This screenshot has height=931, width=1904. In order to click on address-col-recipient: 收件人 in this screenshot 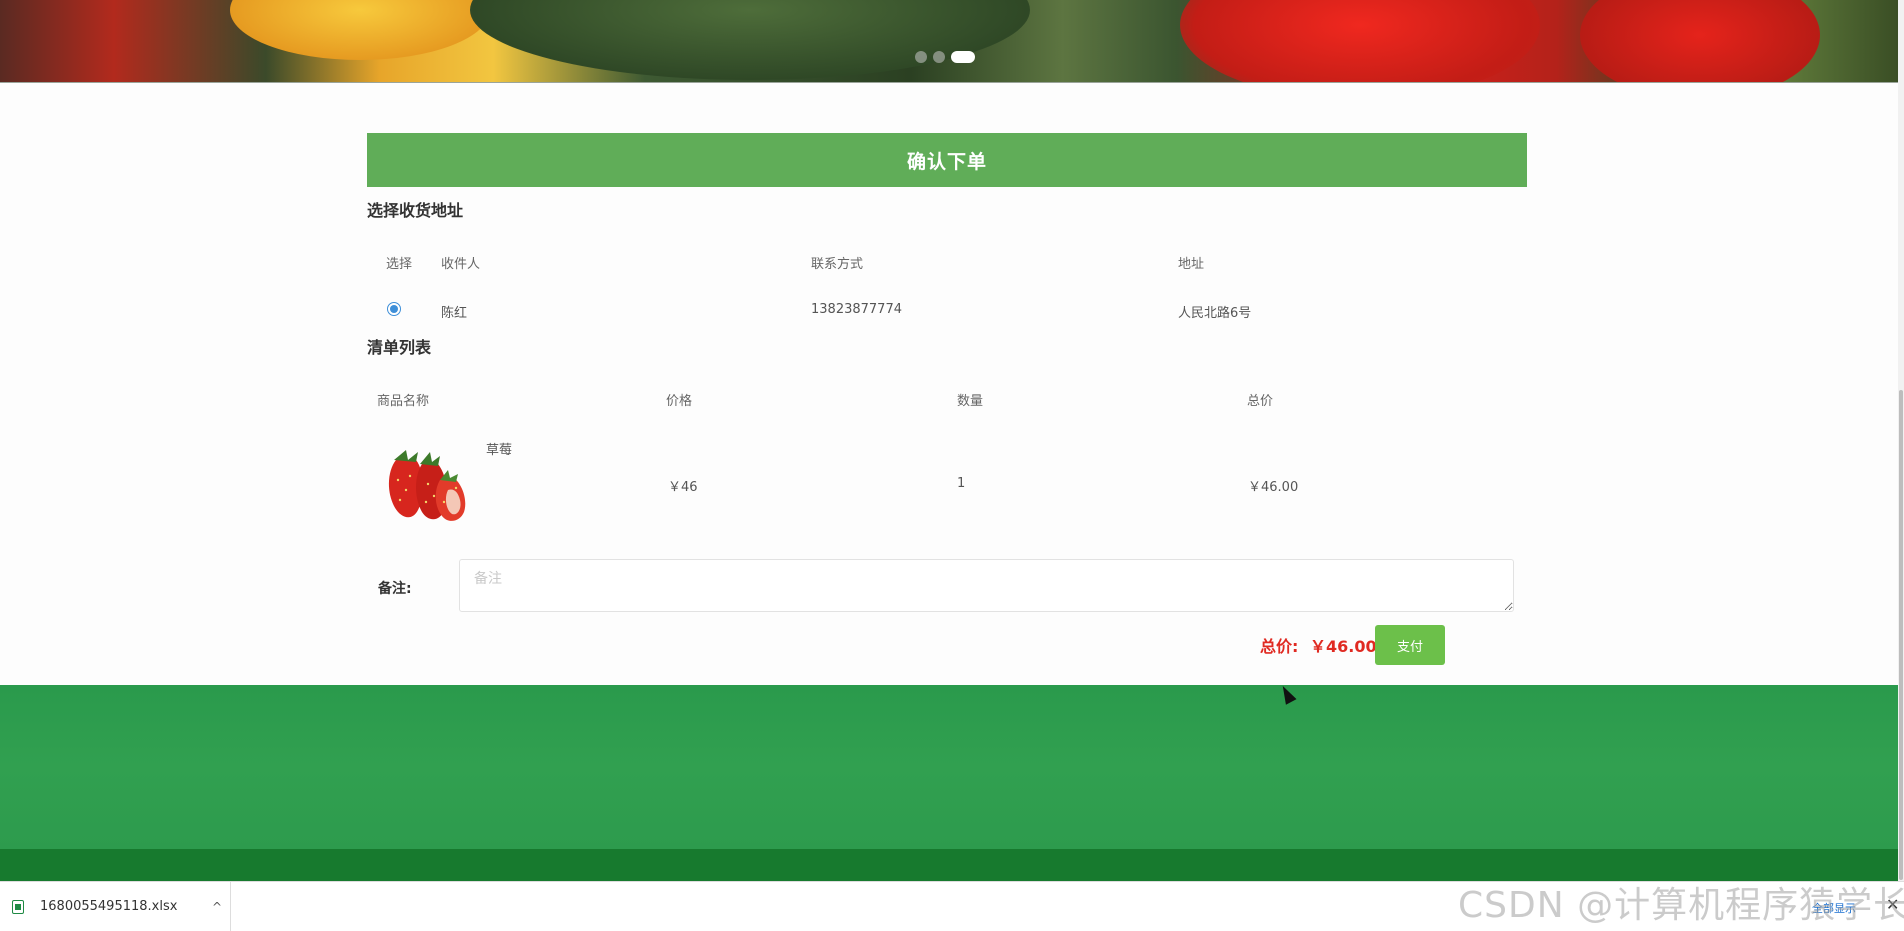, I will do `click(461, 264)`.